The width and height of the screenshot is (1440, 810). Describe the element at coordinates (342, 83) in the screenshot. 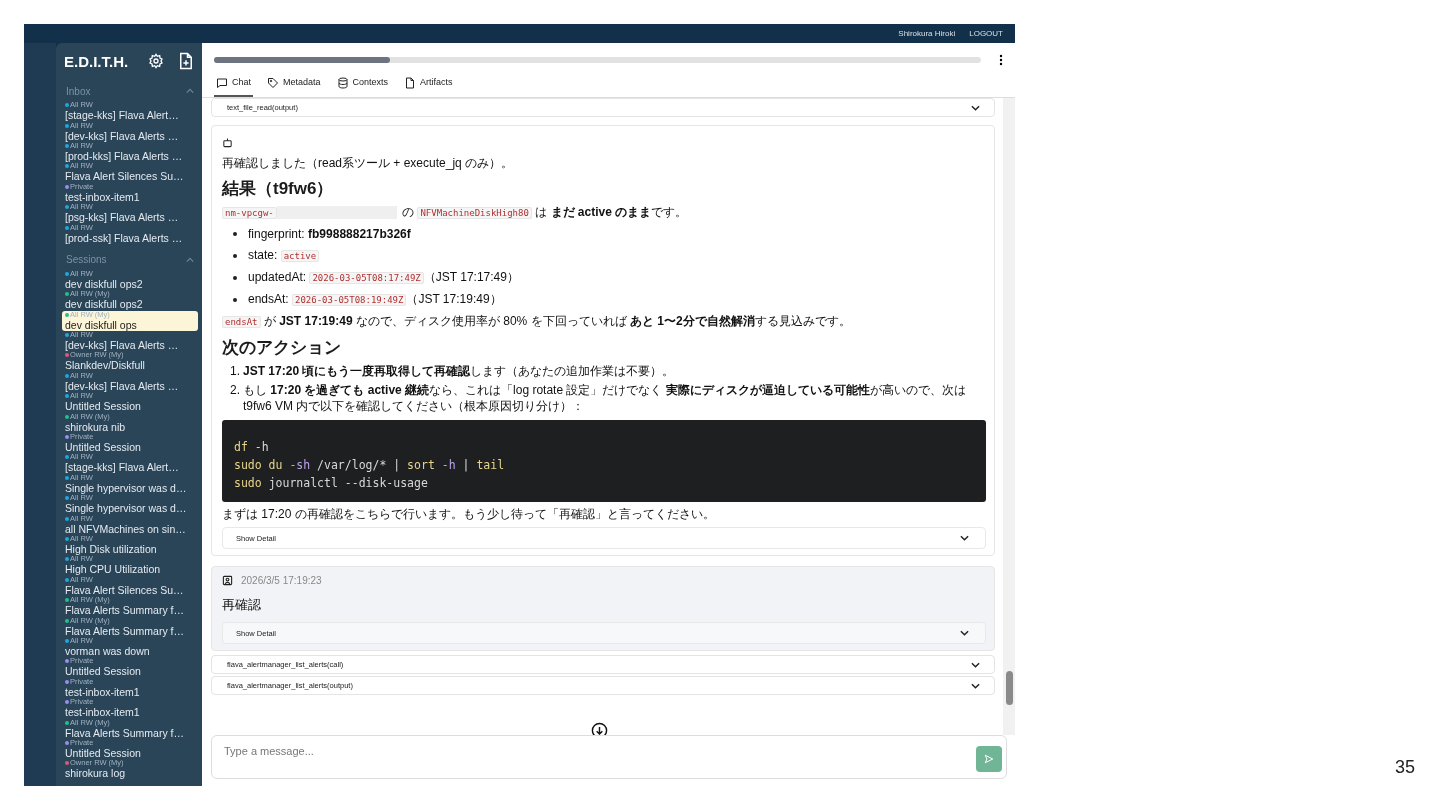

I see `database-icon` at that location.